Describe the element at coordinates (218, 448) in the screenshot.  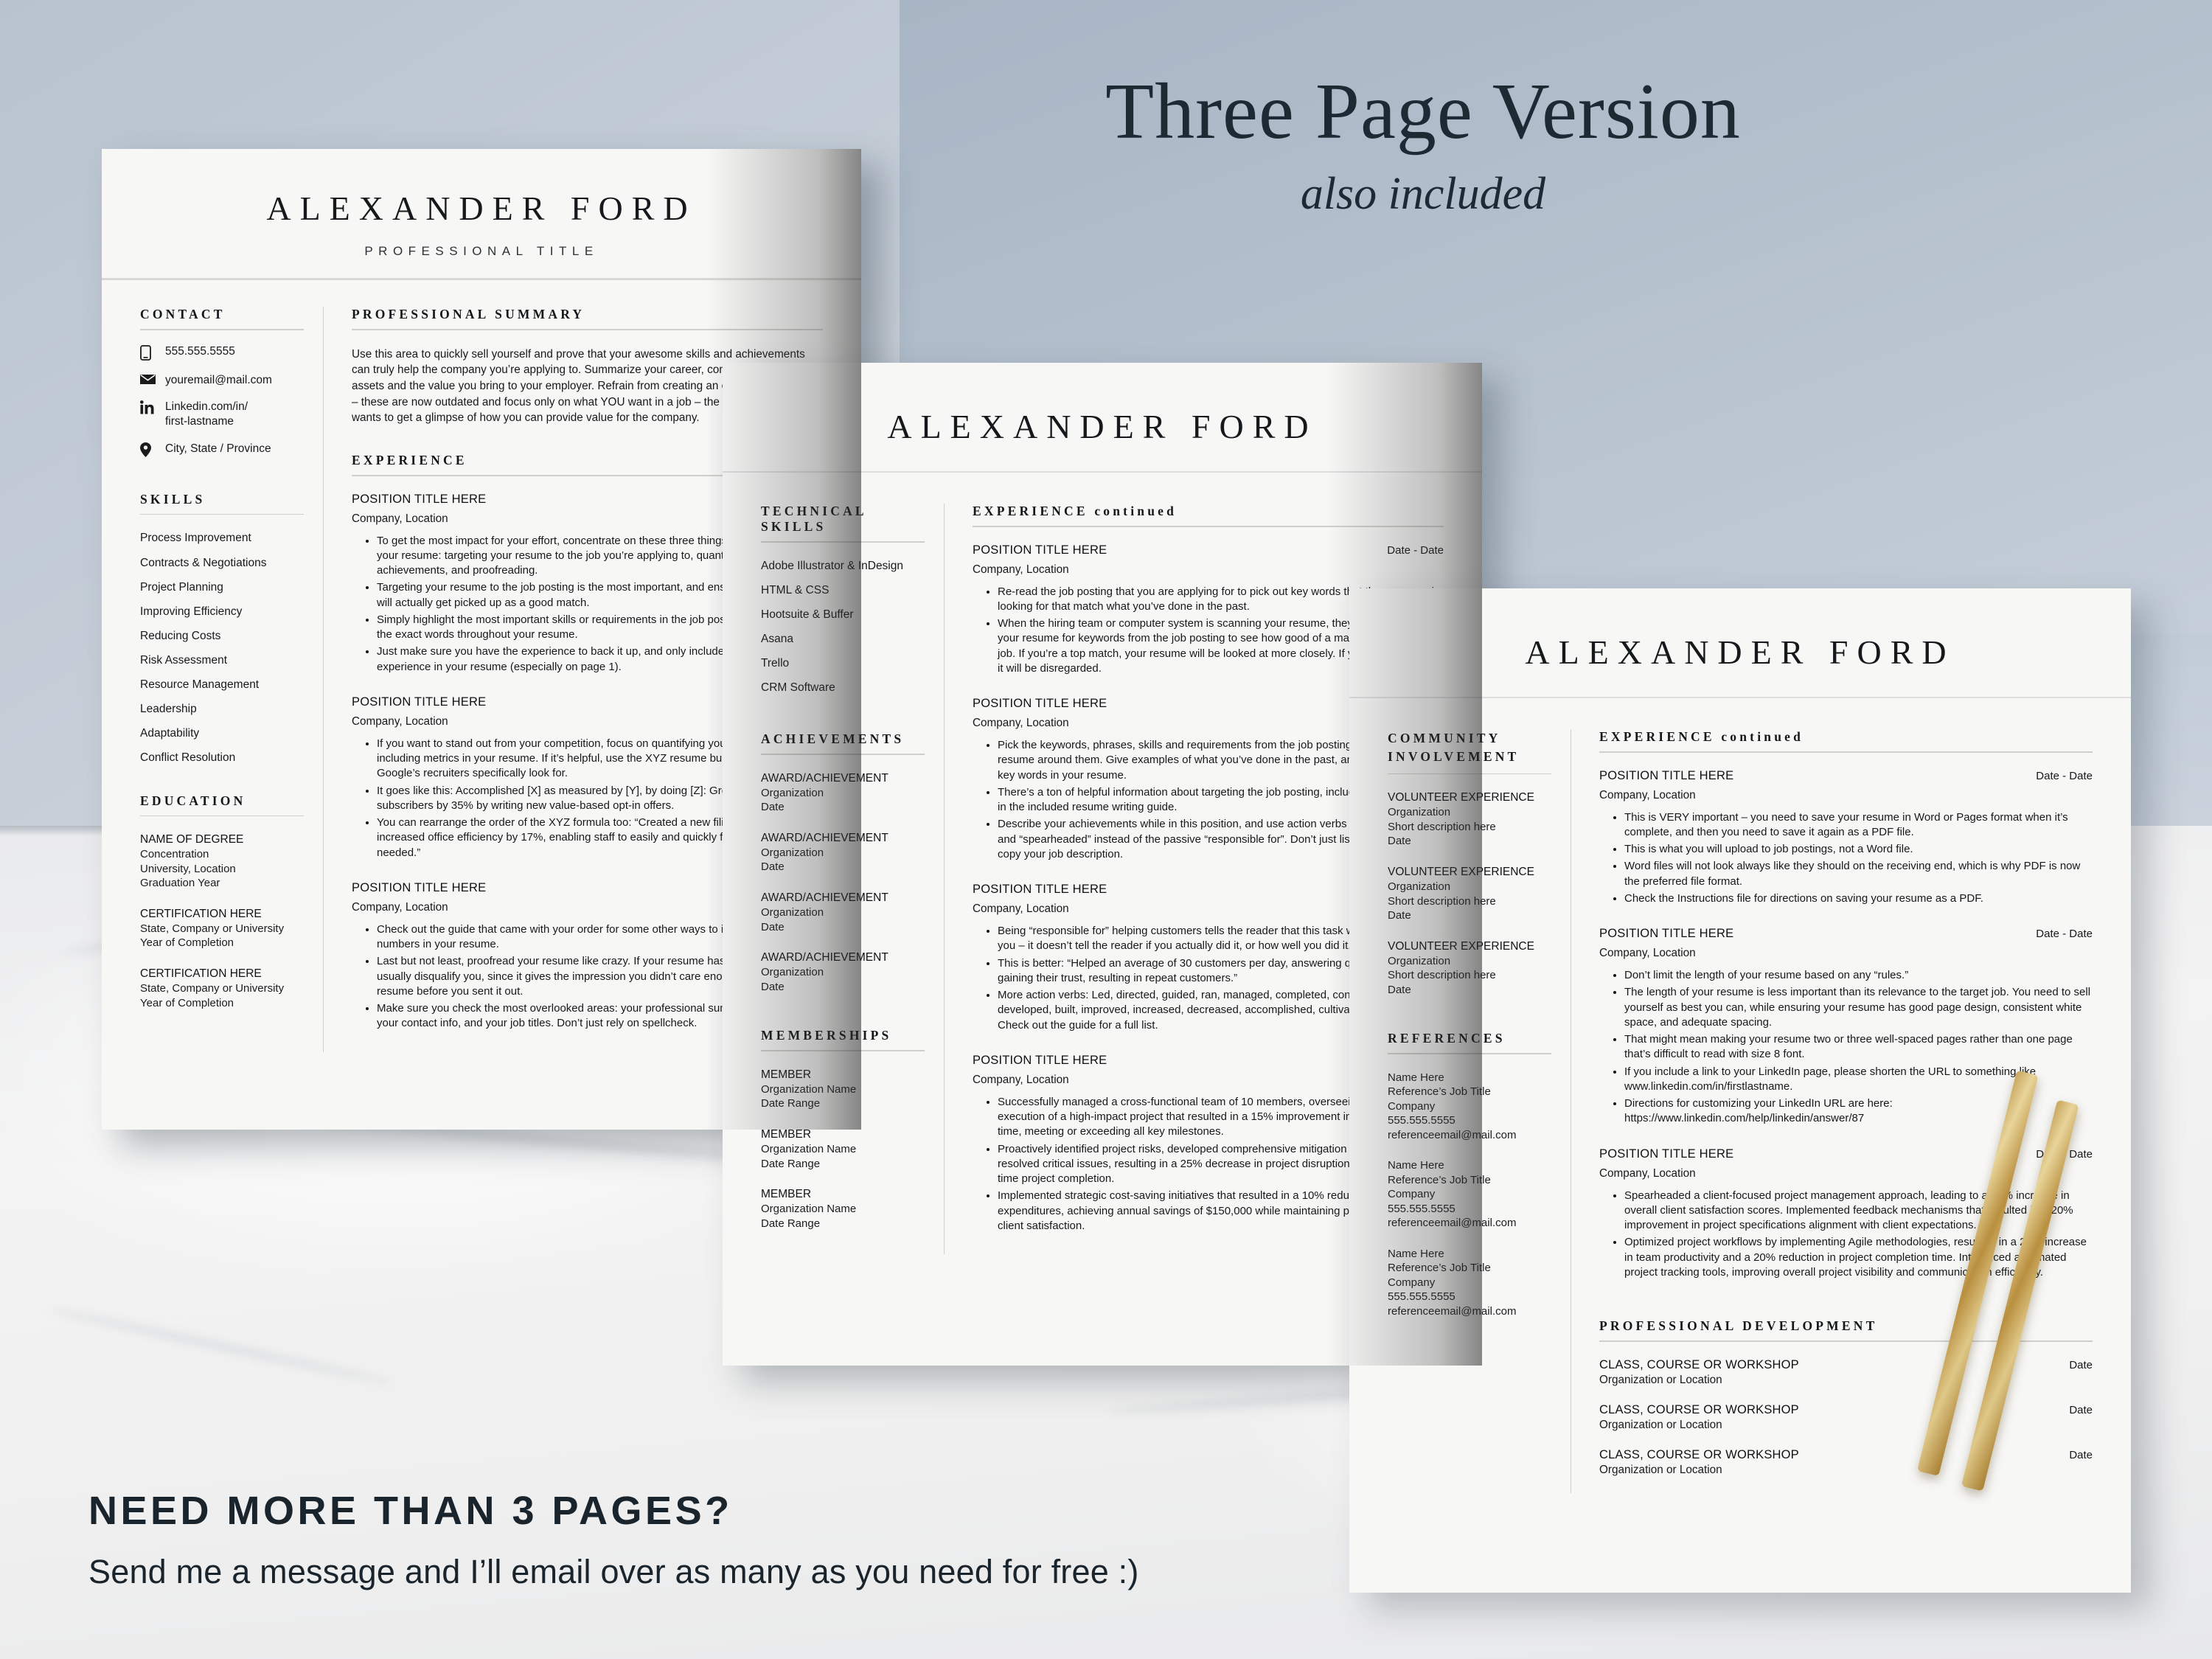
I see `contact-location-value: City, State / Province` at that location.